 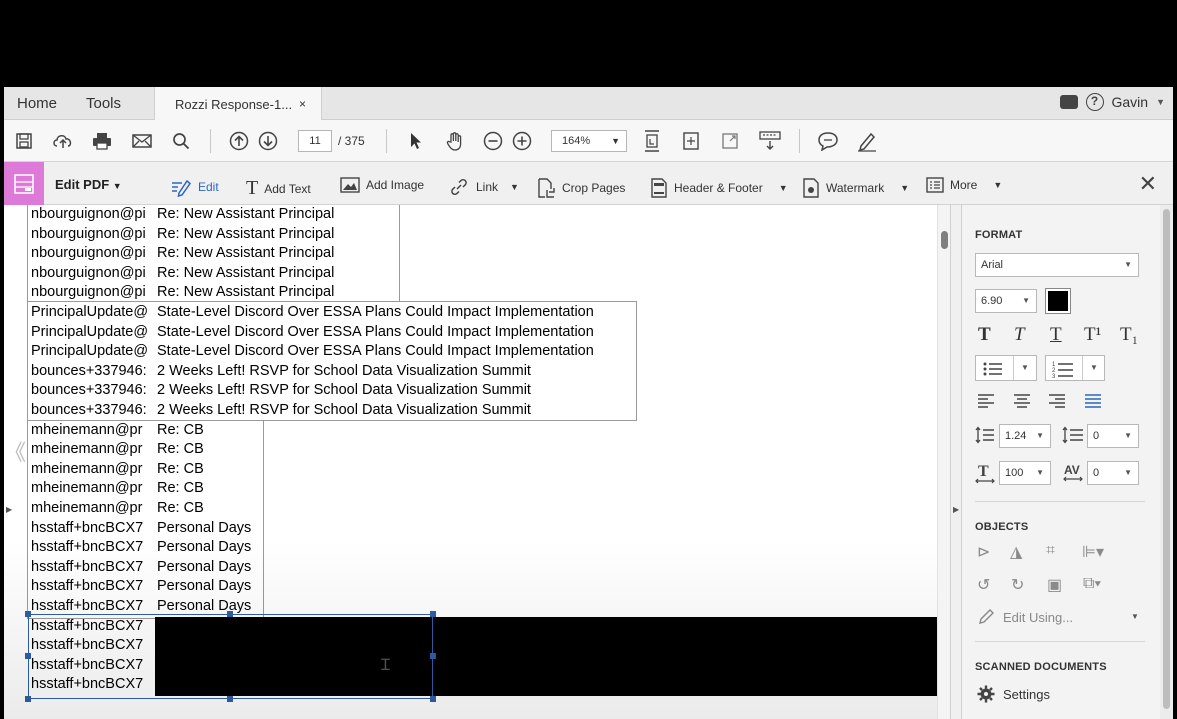 What do you see at coordinates (181, 141) in the screenshot?
I see `search-icon` at bounding box center [181, 141].